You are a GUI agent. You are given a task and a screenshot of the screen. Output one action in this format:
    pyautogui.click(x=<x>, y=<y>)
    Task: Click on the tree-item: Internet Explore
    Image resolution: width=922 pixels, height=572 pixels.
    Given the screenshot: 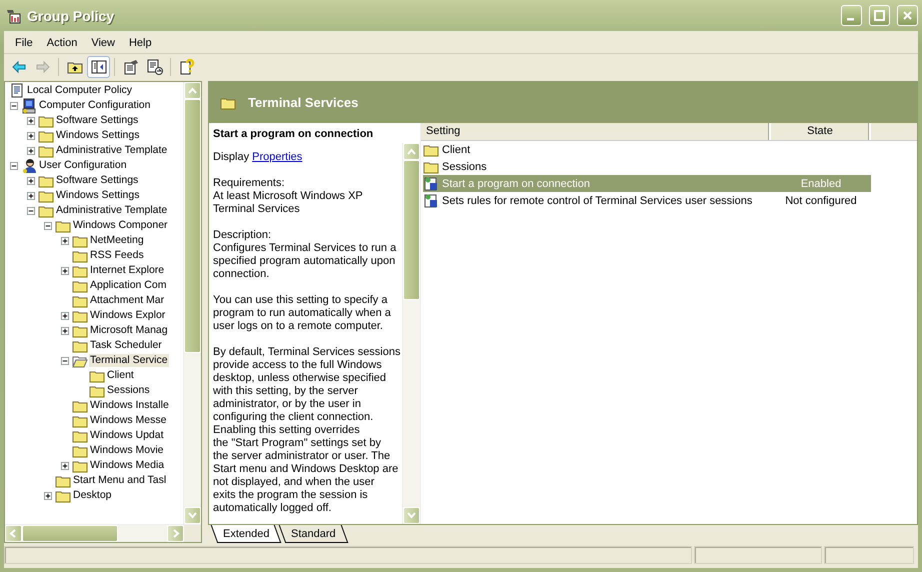 What is the action you would take?
    pyautogui.click(x=127, y=270)
    